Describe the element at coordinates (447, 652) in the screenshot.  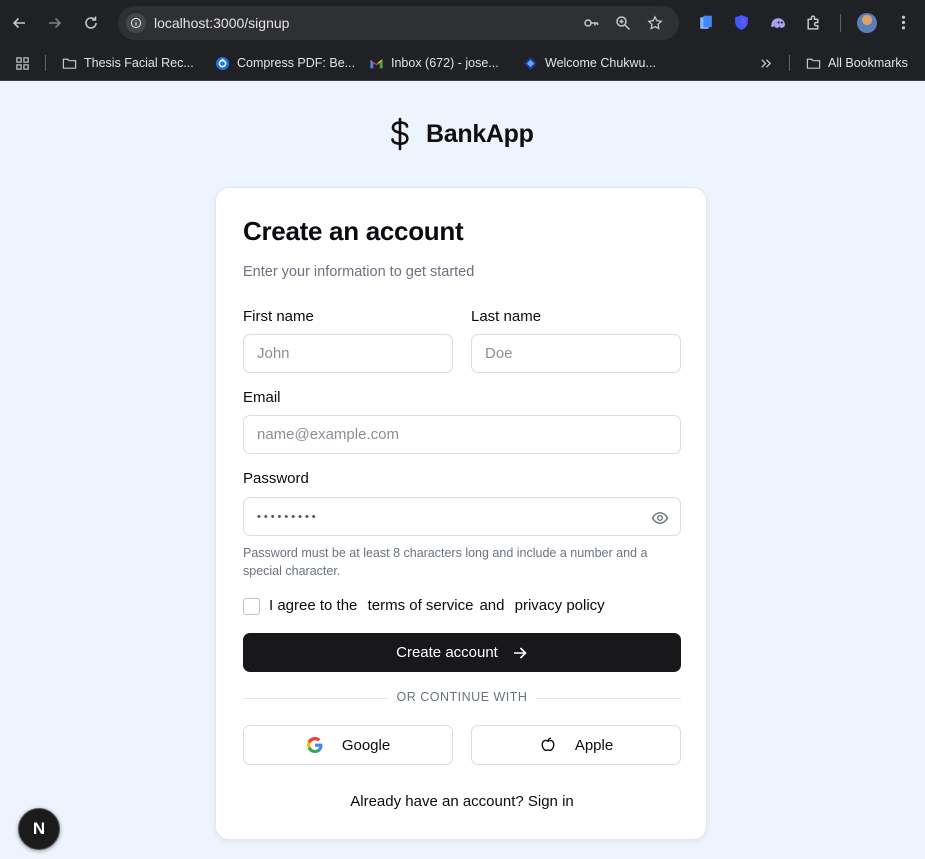
I see `create-account-label: Create account` at that location.